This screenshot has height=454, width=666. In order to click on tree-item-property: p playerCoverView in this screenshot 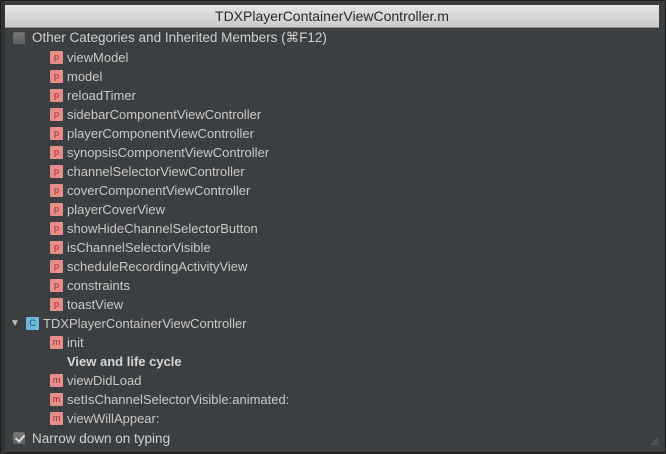, I will do `click(332, 209)`.